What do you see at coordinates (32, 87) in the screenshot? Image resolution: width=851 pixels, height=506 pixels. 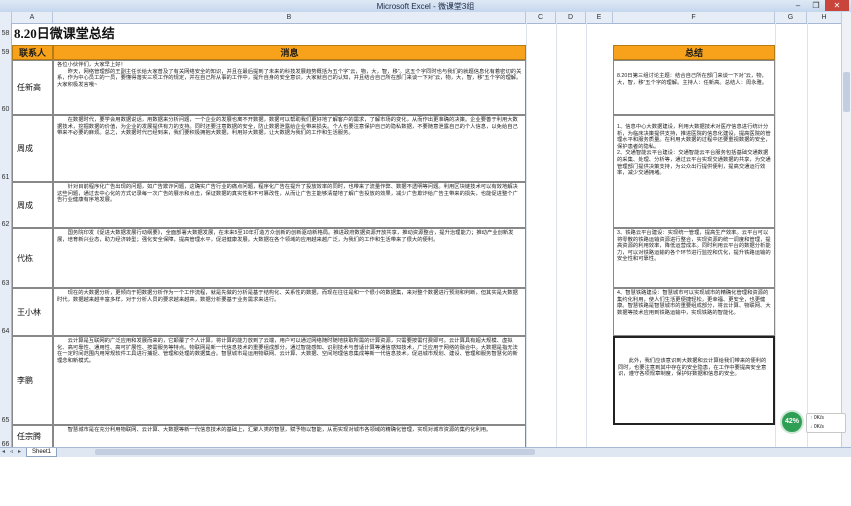 I see `contact-cell: 任新高` at bounding box center [32, 87].